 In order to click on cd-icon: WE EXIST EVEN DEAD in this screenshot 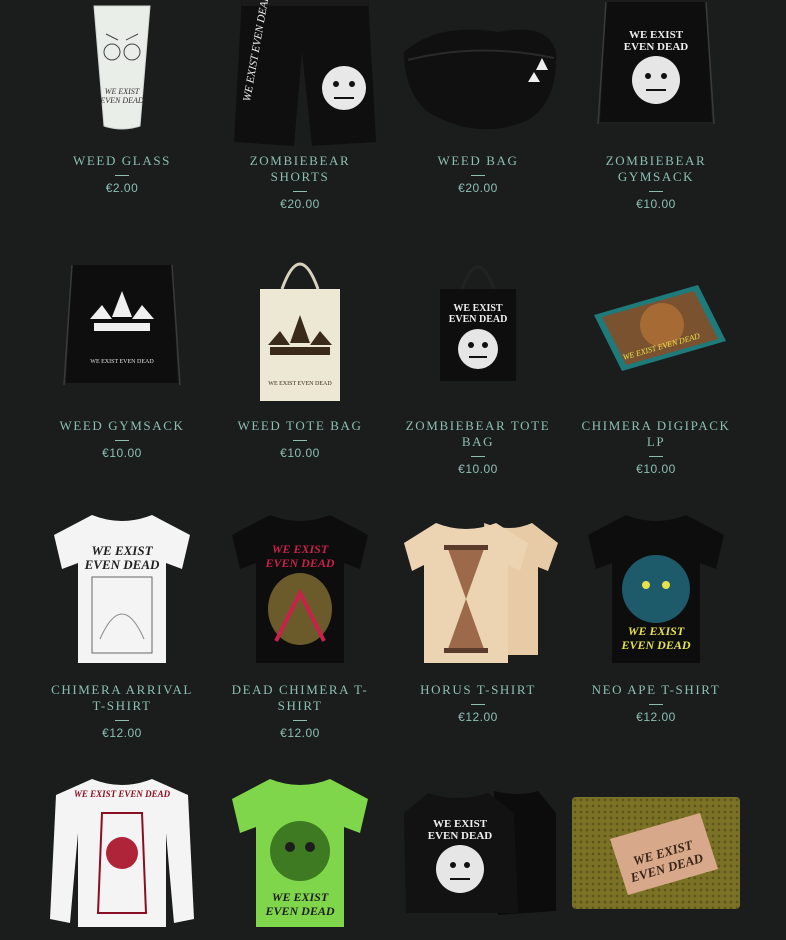, I will do `click(660, 328)`.